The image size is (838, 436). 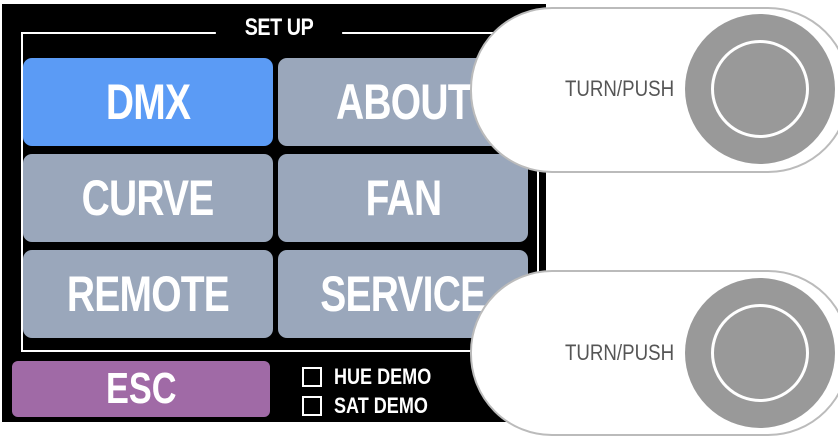 I want to click on service-button-label: SERVICE, so click(x=403, y=294).